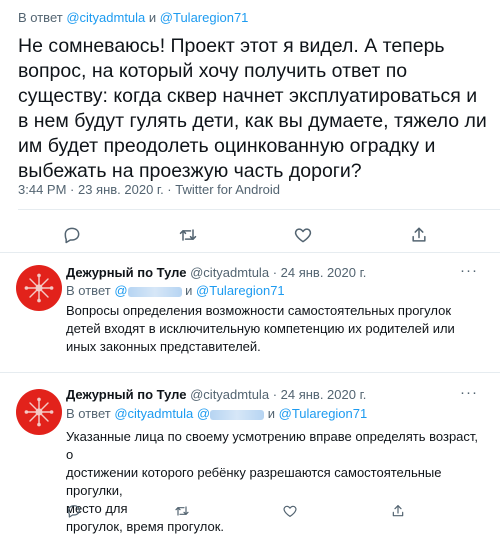 The width and height of the screenshot is (500, 536). What do you see at coordinates (259, 209) in the screenshot?
I see `divider` at bounding box center [259, 209].